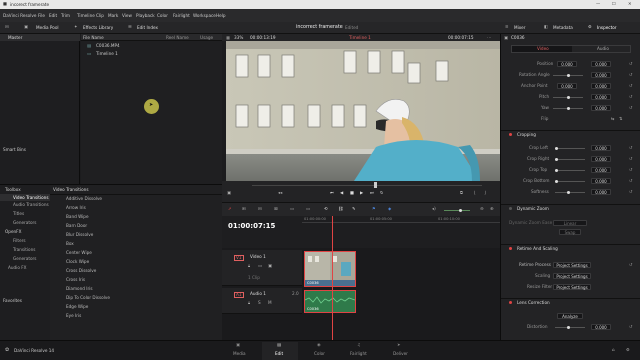  Describe the element at coordinates (510, 134) in the screenshot. I see `cropping-enabled-dot` at that location.